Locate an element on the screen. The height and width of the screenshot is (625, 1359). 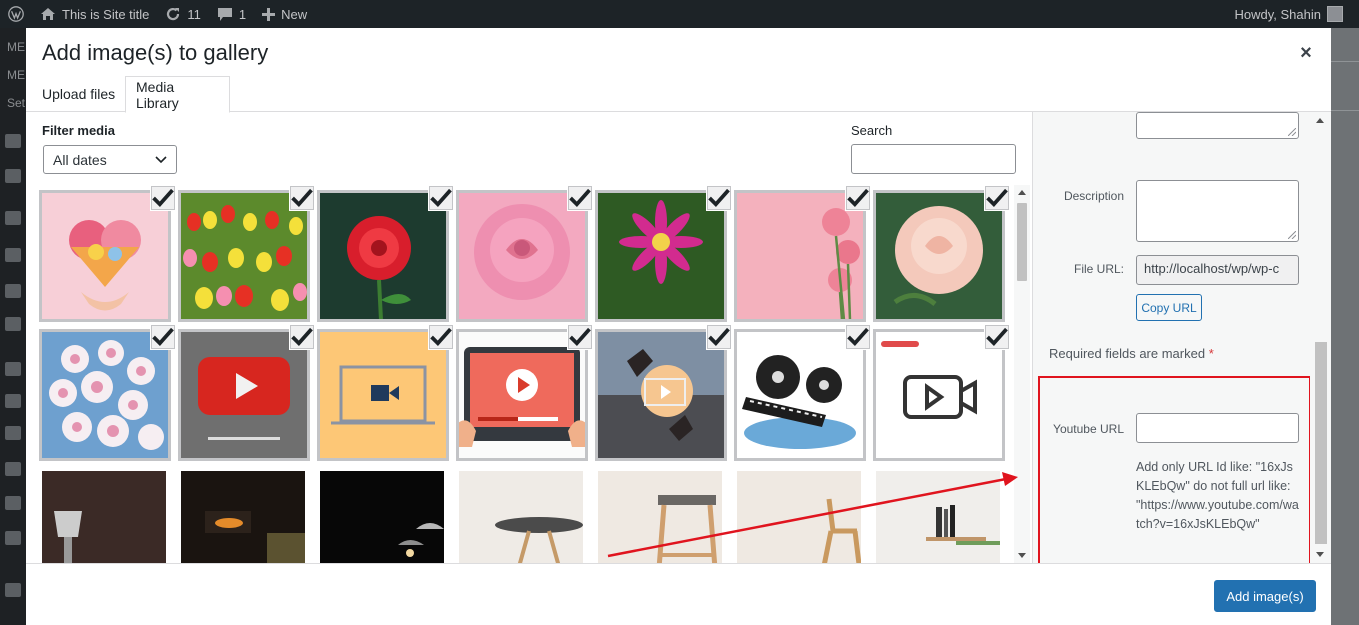
red-dahlia-image is located at coordinates (383, 256).